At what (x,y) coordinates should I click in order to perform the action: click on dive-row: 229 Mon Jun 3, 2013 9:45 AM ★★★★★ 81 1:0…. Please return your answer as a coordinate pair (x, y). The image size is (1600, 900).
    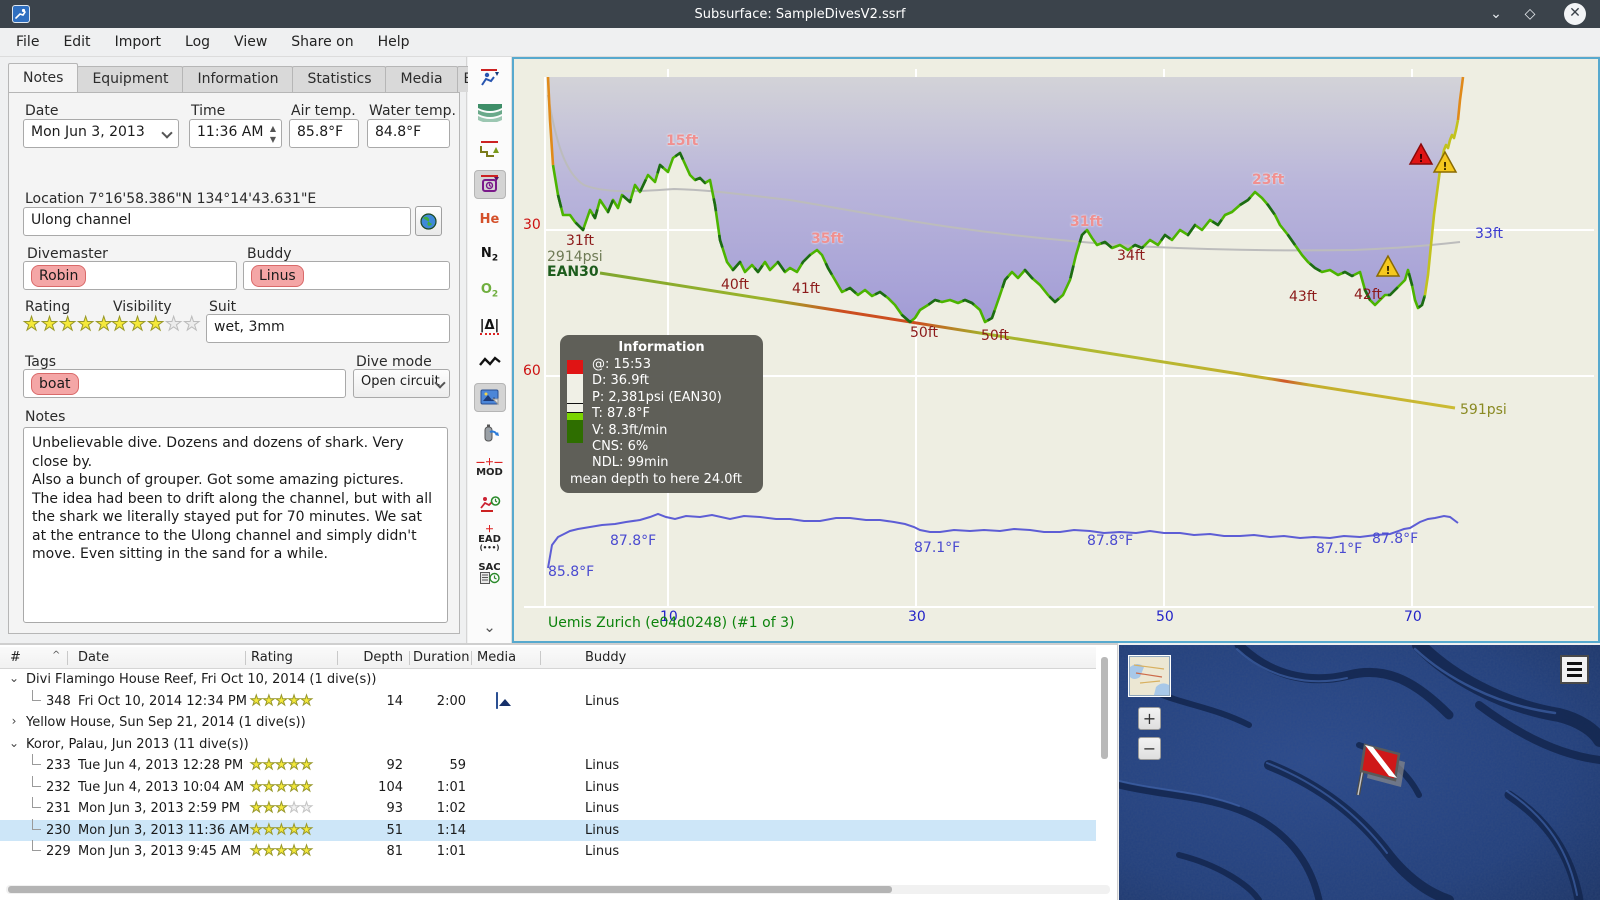
    Looking at the image, I should click on (548, 851).